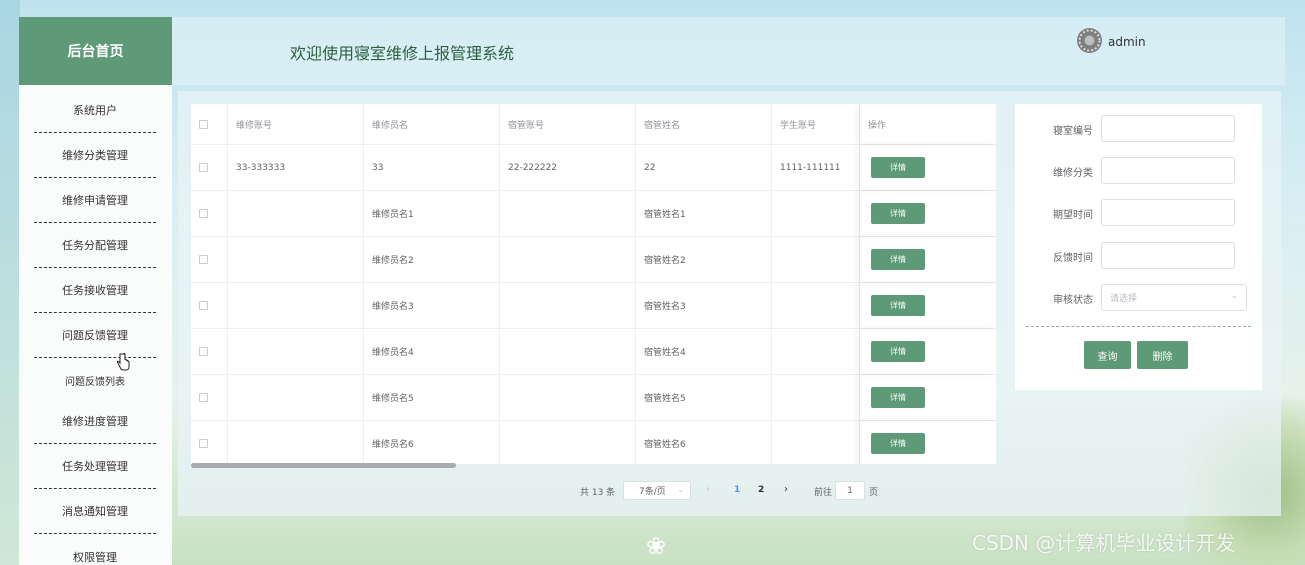  What do you see at coordinates (432, 167) in the screenshot?
I see `cell-repairer-name: 33` at bounding box center [432, 167].